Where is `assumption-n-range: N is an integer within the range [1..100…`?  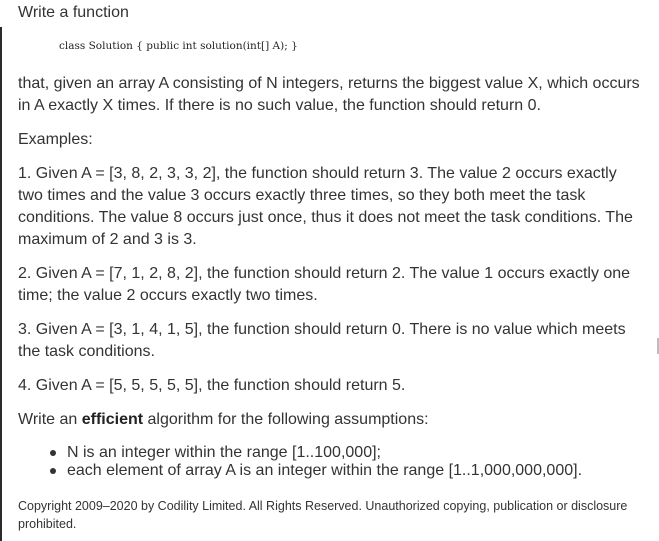
assumption-n-range: N is an integer within the range [1..100… is located at coordinates (224, 452).